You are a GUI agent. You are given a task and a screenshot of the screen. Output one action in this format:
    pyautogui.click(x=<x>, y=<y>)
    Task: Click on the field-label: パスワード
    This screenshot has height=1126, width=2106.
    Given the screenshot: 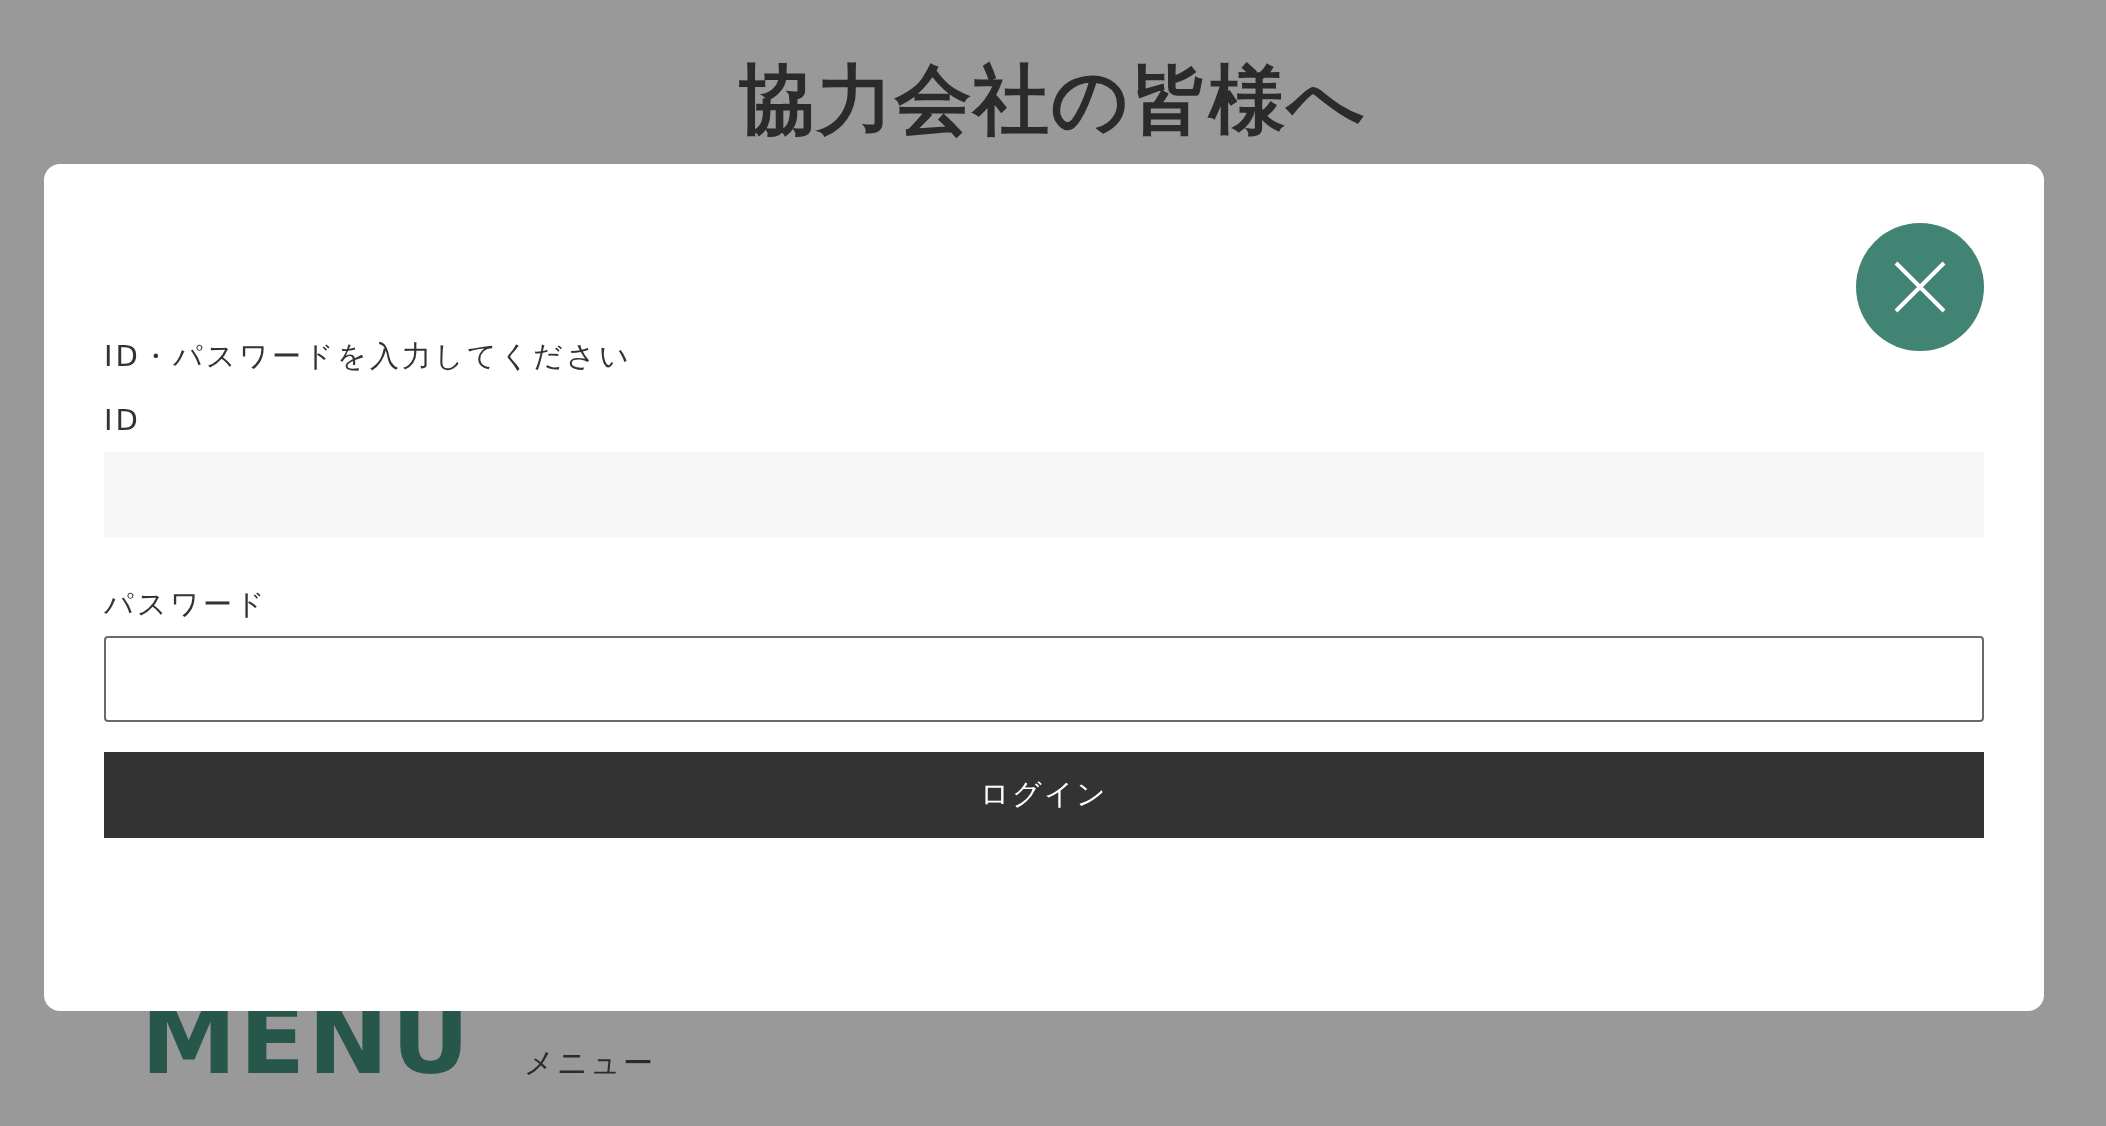 What is the action you would take?
    pyautogui.click(x=186, y=604)
    